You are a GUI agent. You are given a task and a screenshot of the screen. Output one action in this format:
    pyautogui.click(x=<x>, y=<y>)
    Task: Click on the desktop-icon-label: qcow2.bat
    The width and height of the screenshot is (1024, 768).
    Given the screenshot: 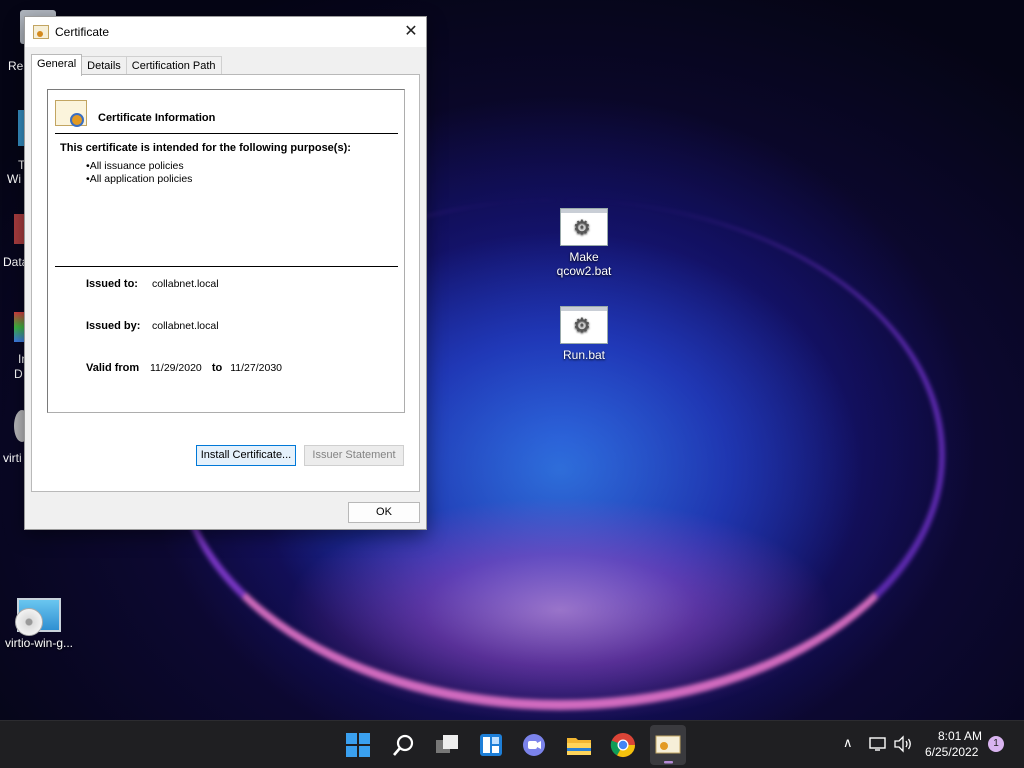 What is the action you would take?
    pyautogui.click(x=584, y=271)
    